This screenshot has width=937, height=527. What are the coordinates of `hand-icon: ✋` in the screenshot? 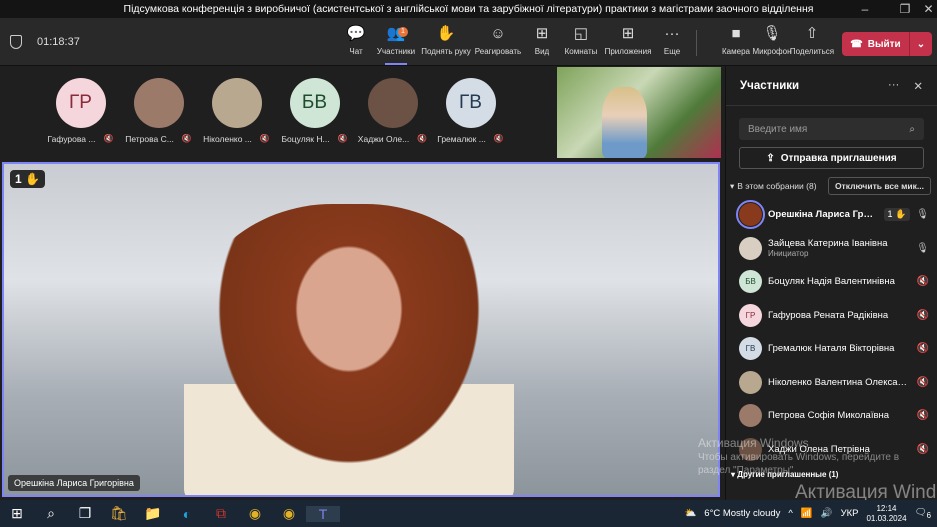 It's located at (32, 179).